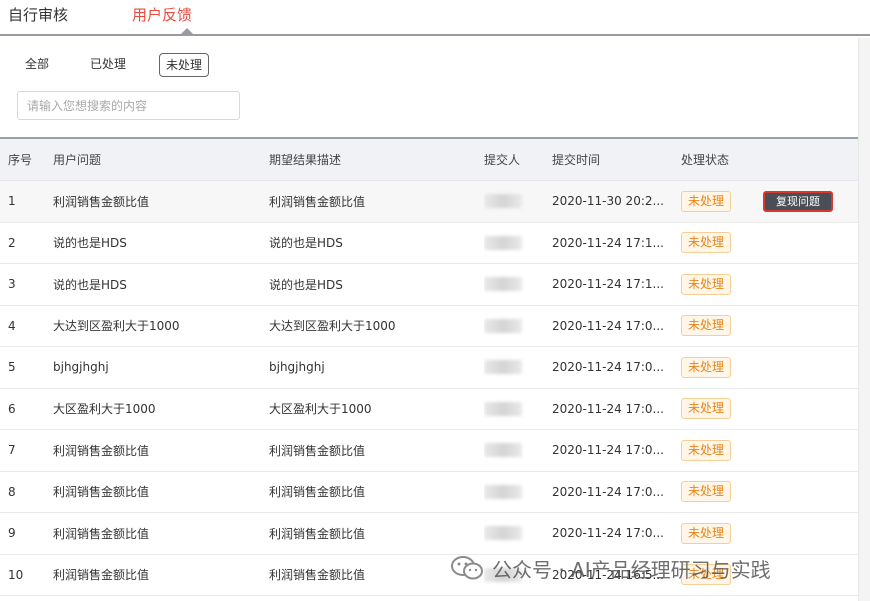 The height and width of the screenshot is (601, 870). Describe the element at coordinates (12, 533) in the screenshot. I see `row-index: 9` at that location.